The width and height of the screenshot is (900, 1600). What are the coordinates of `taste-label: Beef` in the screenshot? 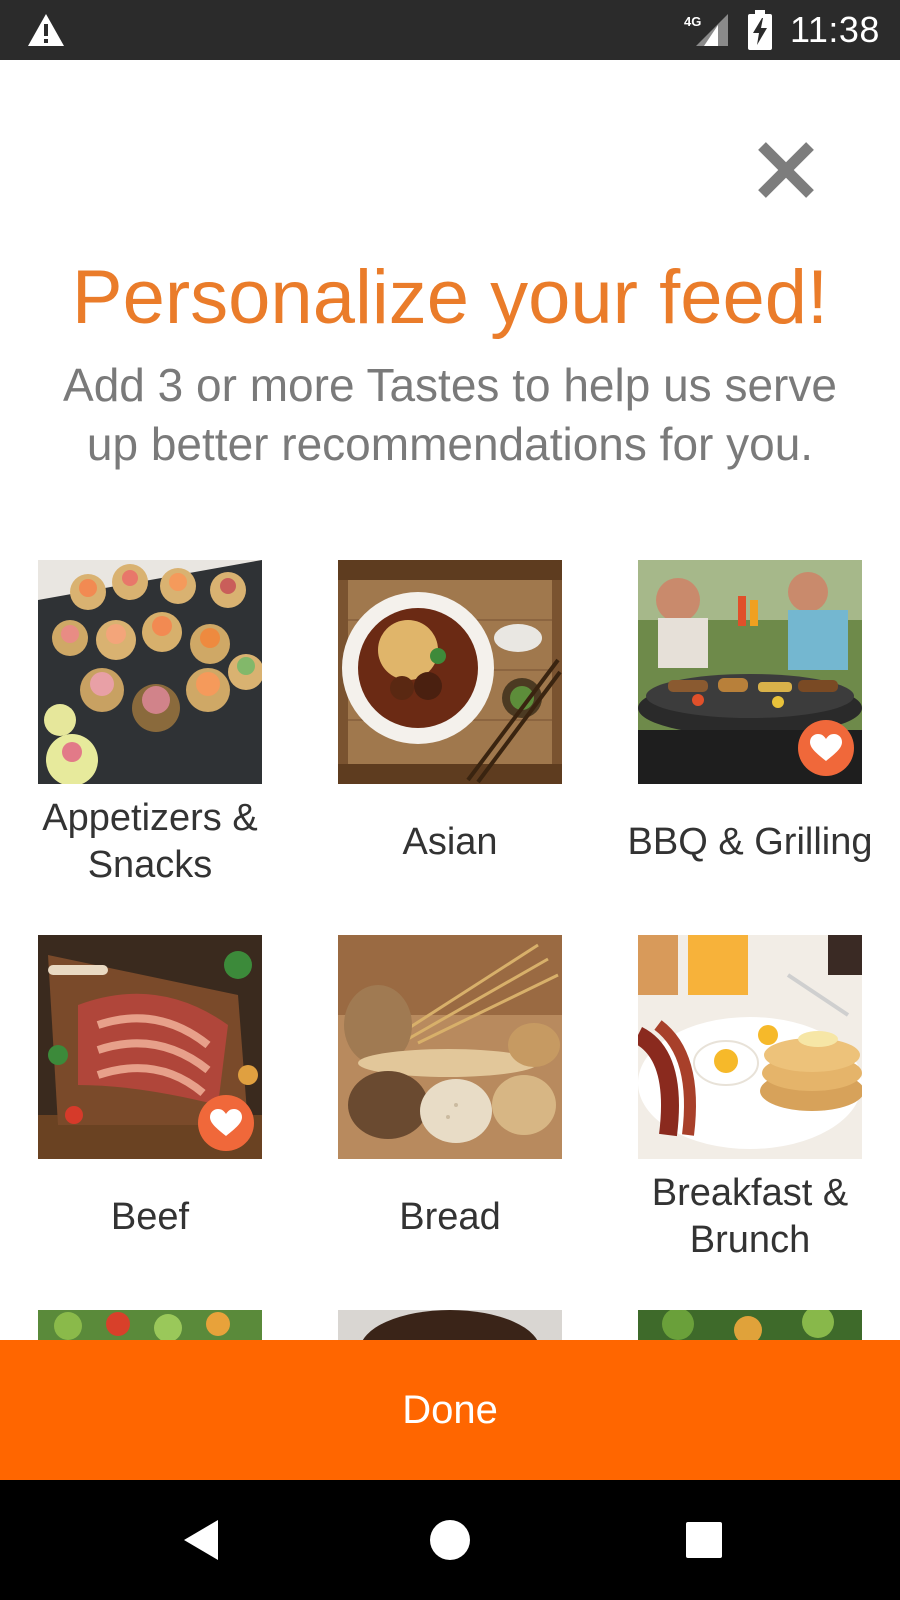 It's located at (150, 1216).